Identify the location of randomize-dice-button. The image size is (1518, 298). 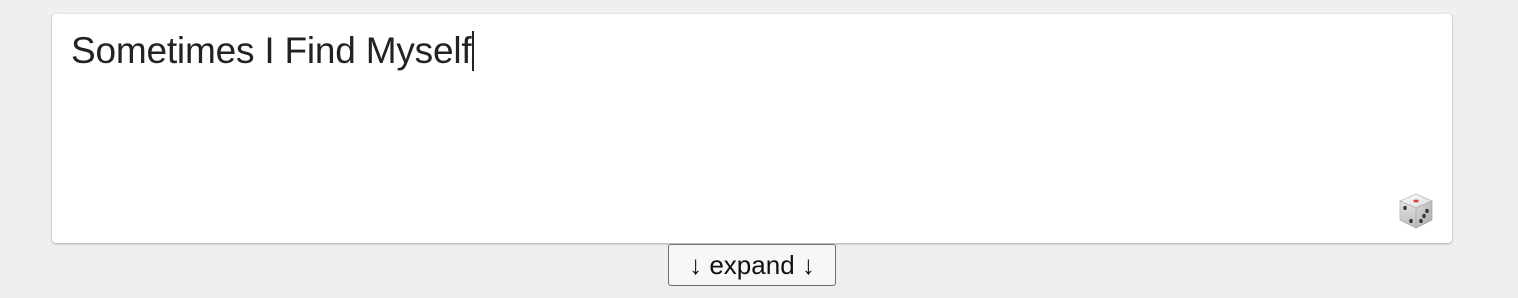
(1416, 211).